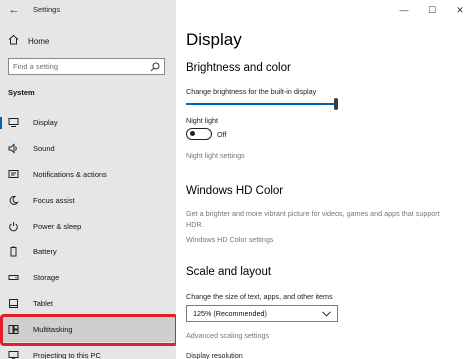 Image resolution: width=474 pixels, height=359 pixels. I want to click on search-field, so click(86, 66).